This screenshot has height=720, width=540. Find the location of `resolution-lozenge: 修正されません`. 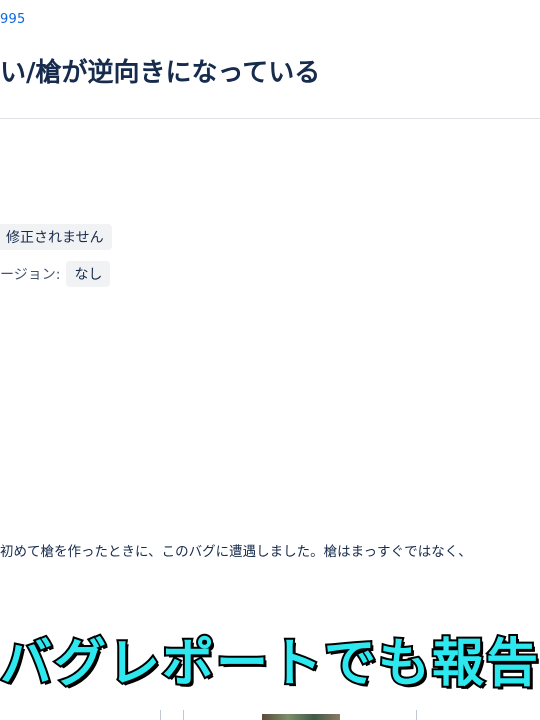

resolution-lozenge: 修正されません is located at coordinates (56, 237).